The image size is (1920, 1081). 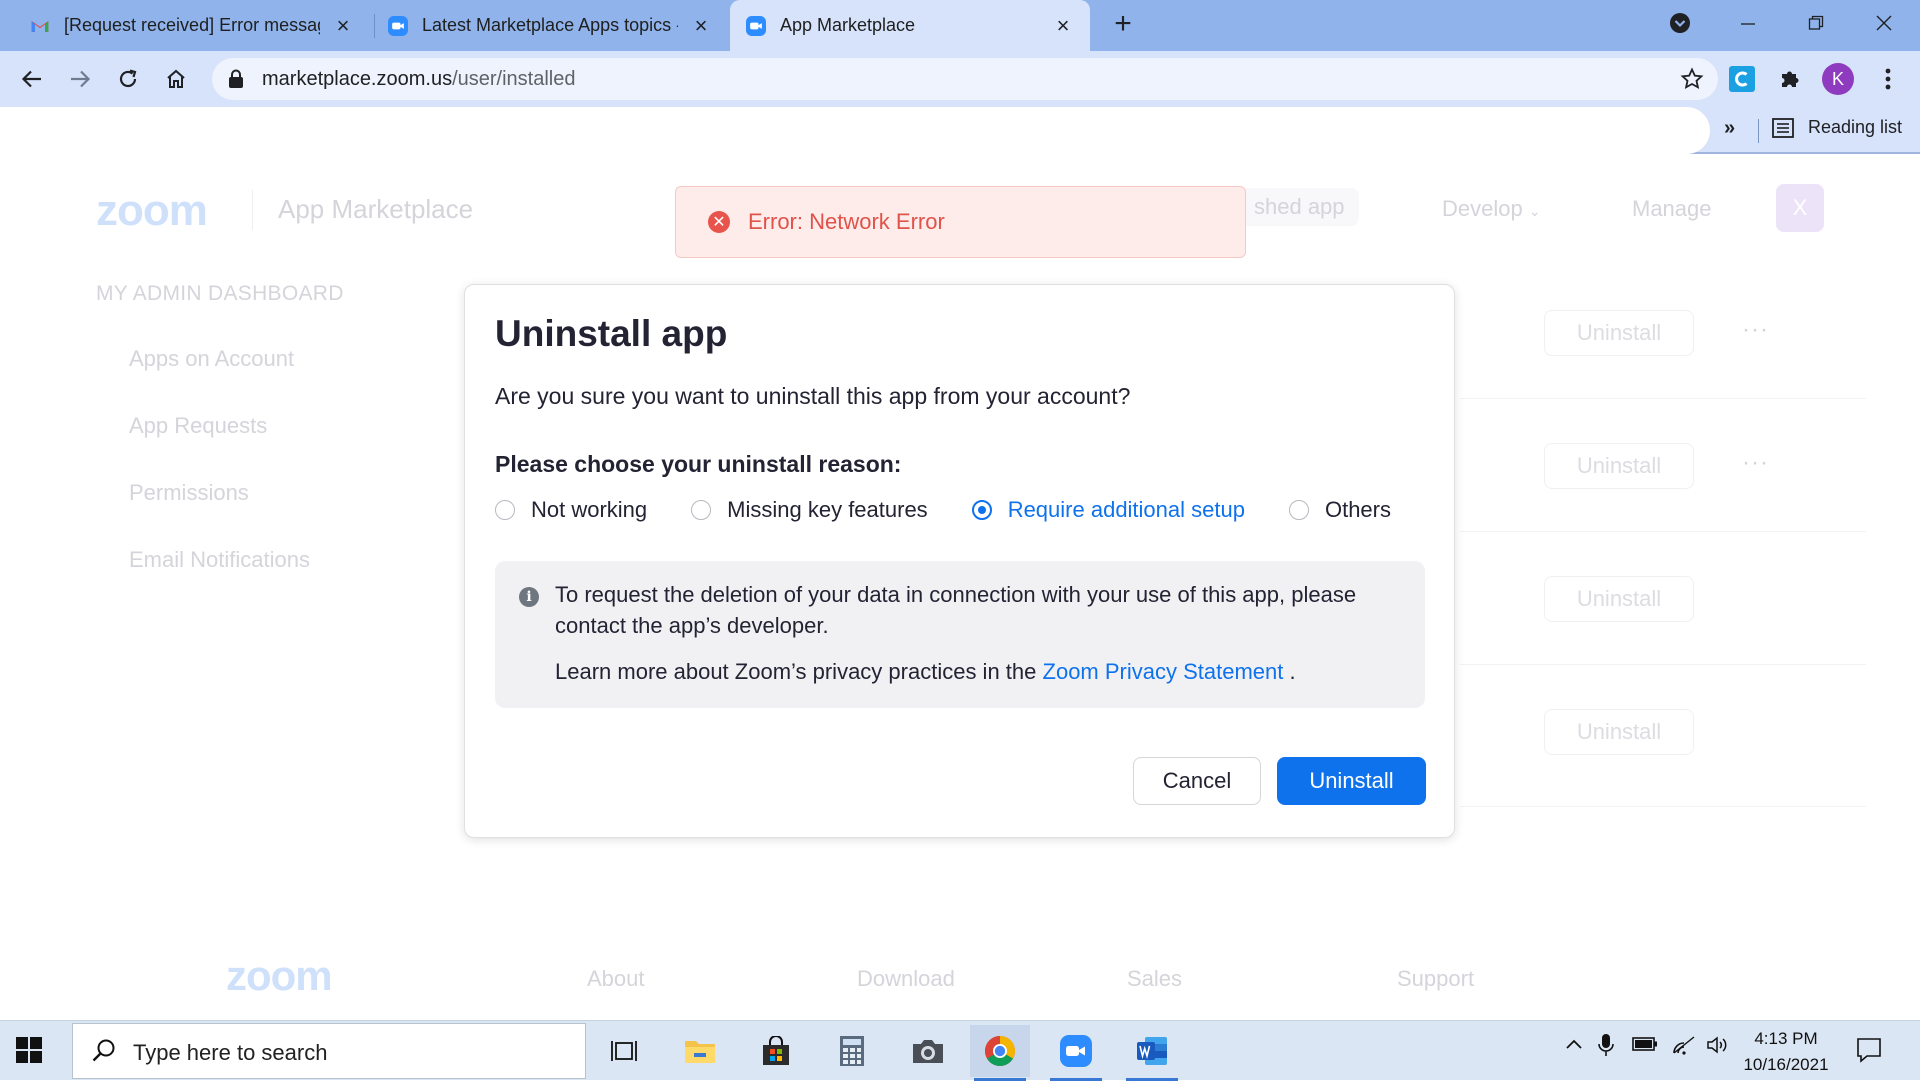 What do you see at coordinates (236, 78) in the screenshot?
I see `lock-icon` at bounding box center [236, 78].